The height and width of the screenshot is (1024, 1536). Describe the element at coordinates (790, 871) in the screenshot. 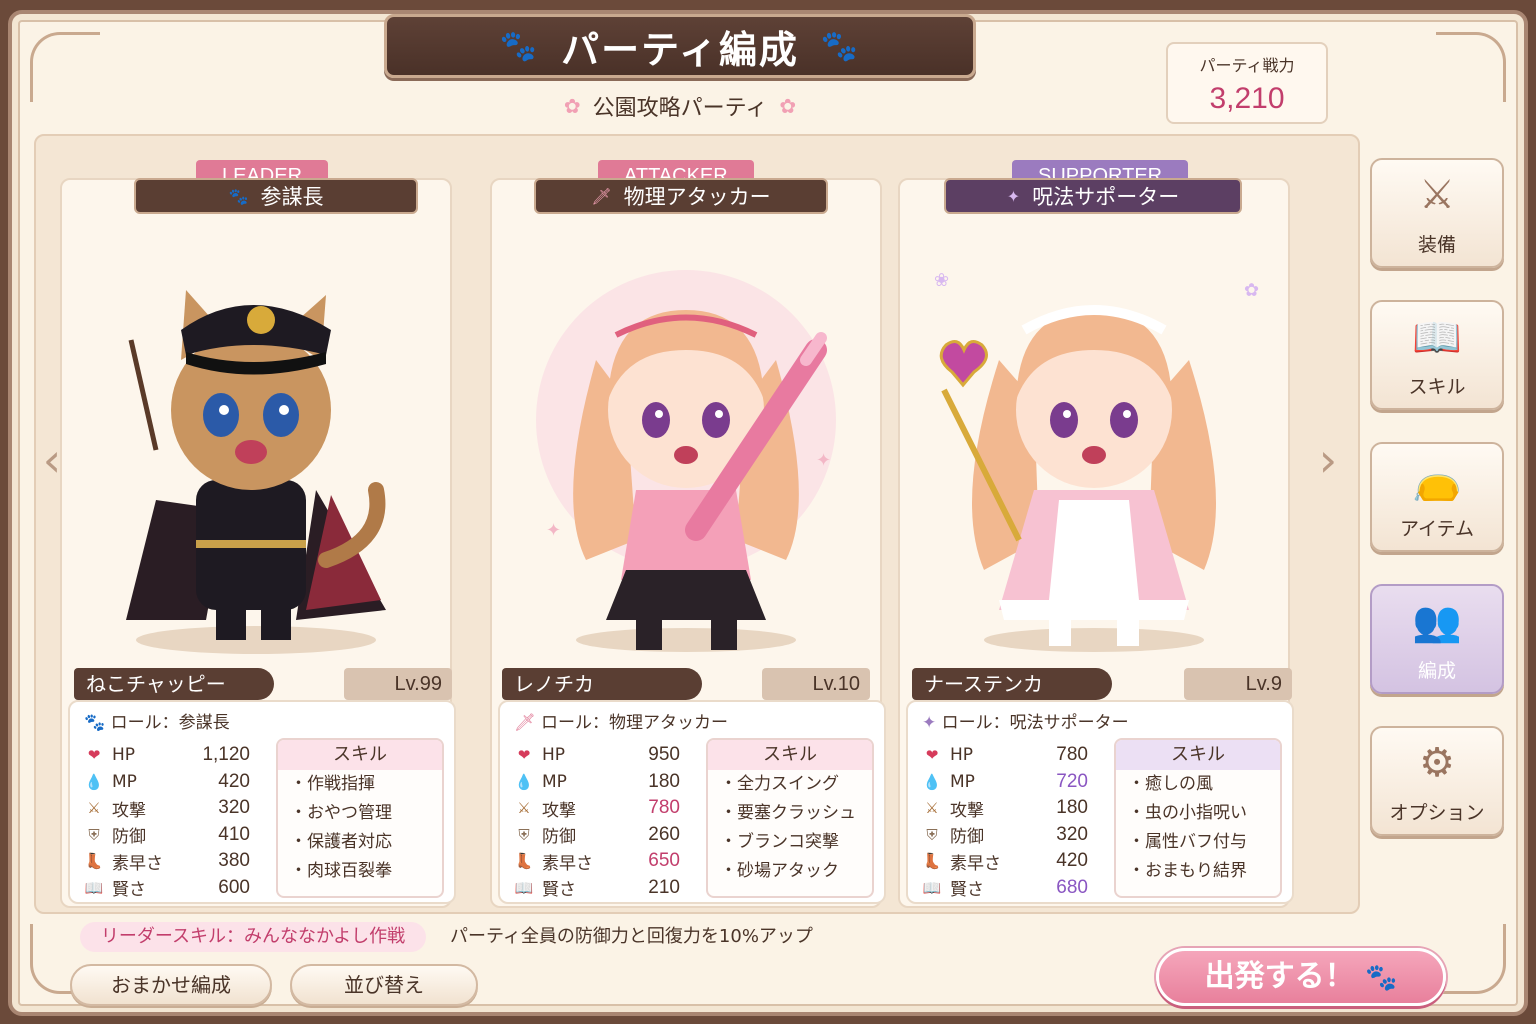

I see `skill-item: ・砂場アタック` at that location.